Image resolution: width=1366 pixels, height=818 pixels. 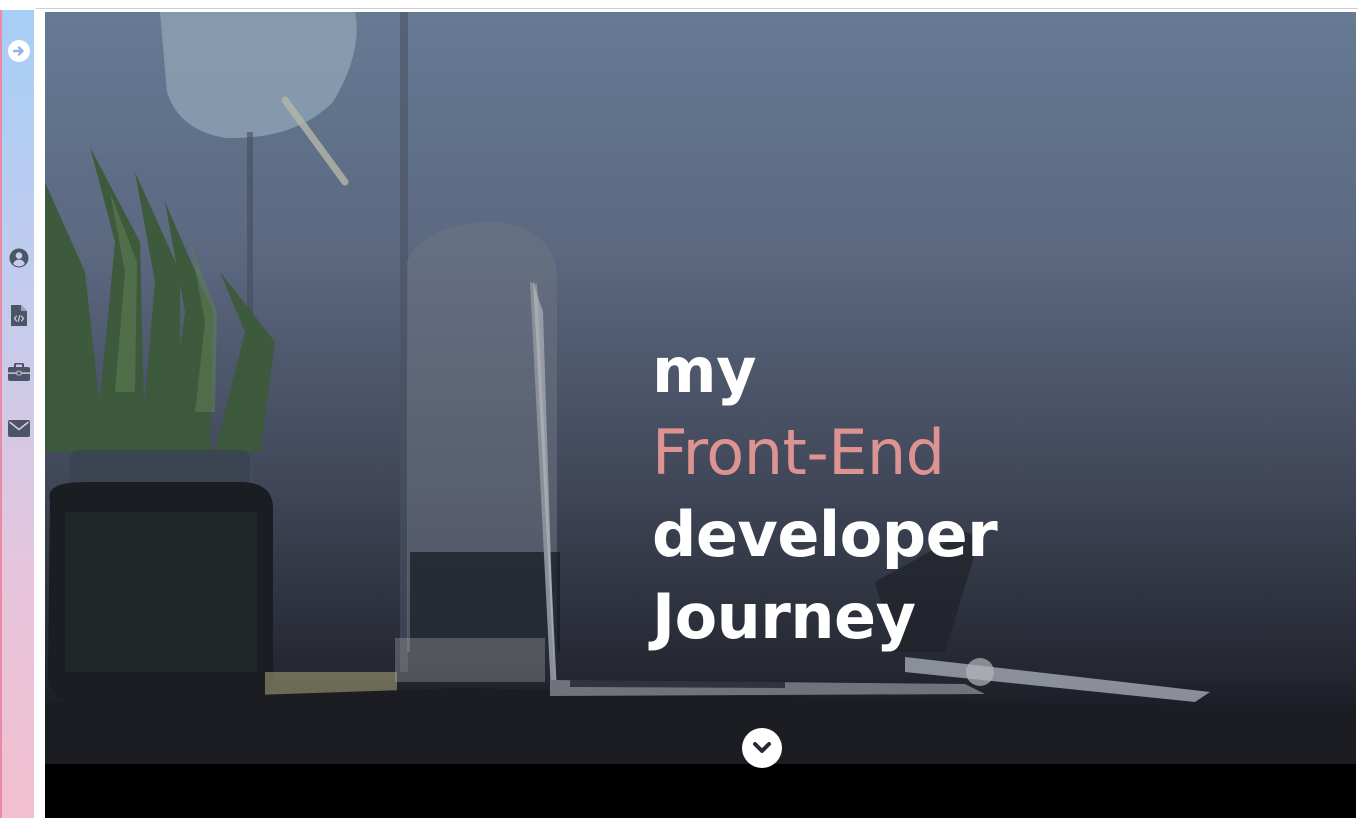 I want to click on sidebar-item-skills, so click(x=19, y=315).